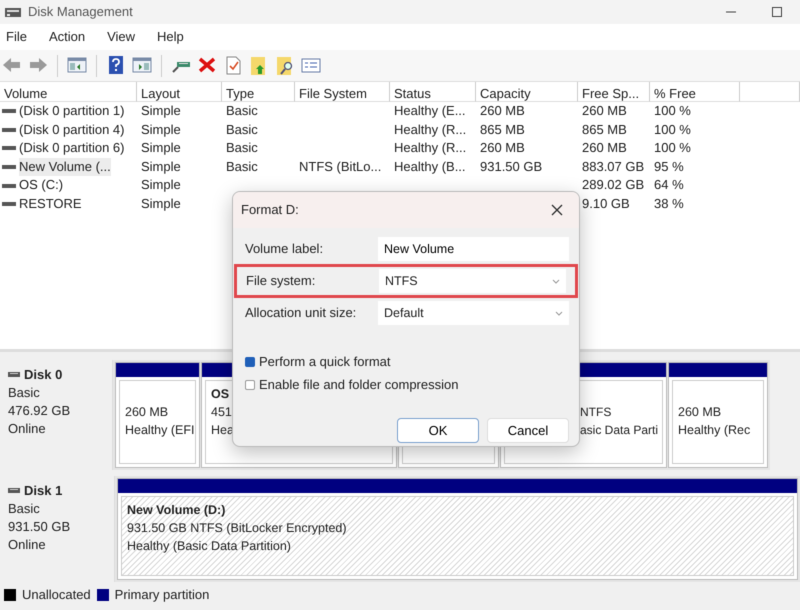  What do you see at coordinates (669, 166) in the screenshot?
I see `table-cell: 95 %` at bounding box center [669, 166].